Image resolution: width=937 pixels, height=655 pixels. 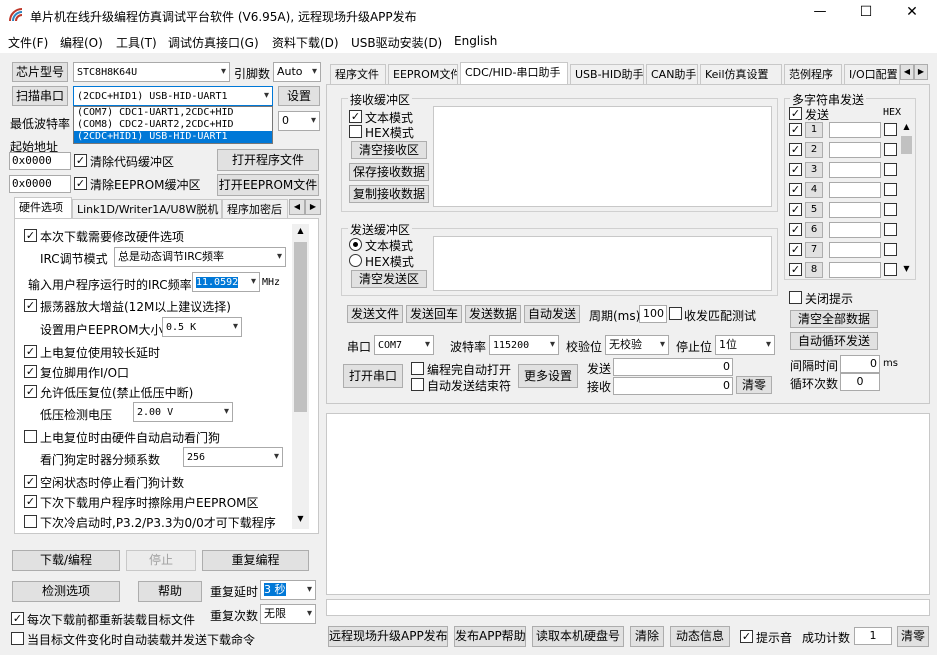 I want to click on recv-text-mode-checkbox: ✓, so click(x=355, y=116).